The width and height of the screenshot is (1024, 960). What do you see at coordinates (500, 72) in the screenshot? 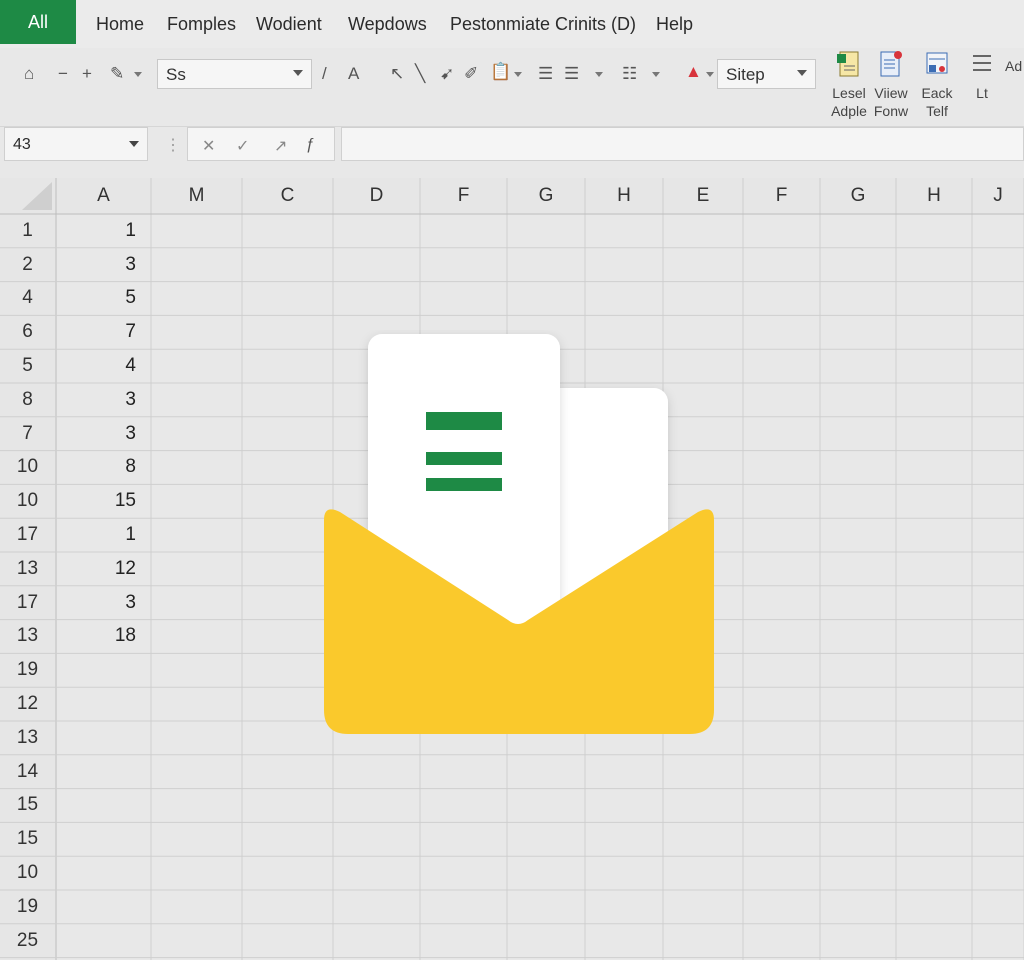
I see `clipboard-icon: 📋` at bounding box center [500, 72].